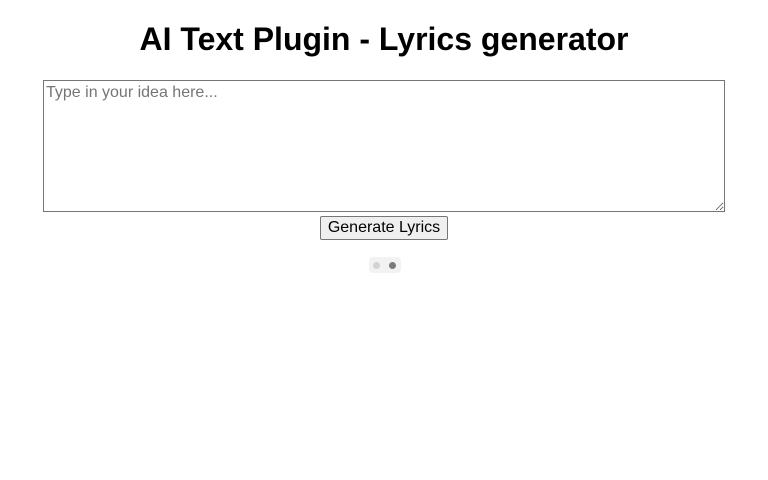 Image resolution: width=768 pixels, height=480 pixels. I want to click on loading-dots-icon, so click(385, 265).